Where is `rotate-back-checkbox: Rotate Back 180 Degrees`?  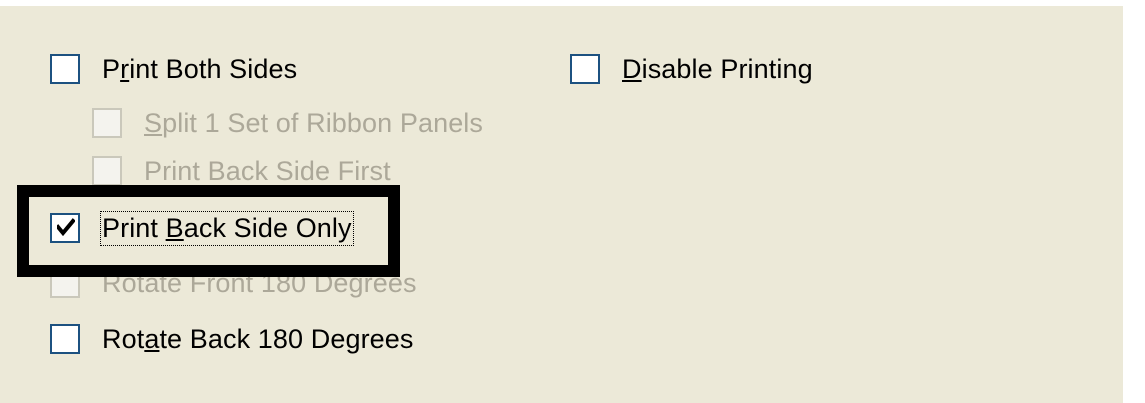 rotate-back-checkbox: Rotate Back 180 Degrees is located at coordinates (232, 339).